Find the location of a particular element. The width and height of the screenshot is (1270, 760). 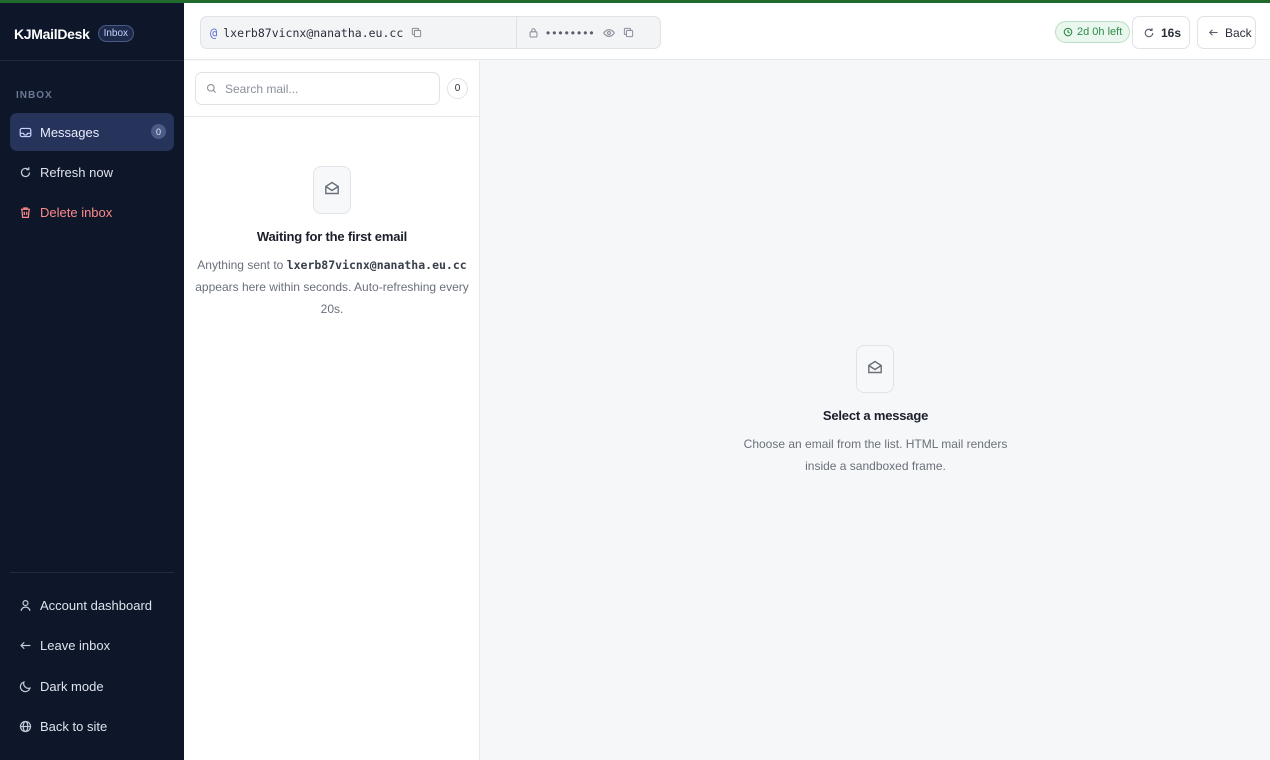

search-input is located at coordinates (325, 88).